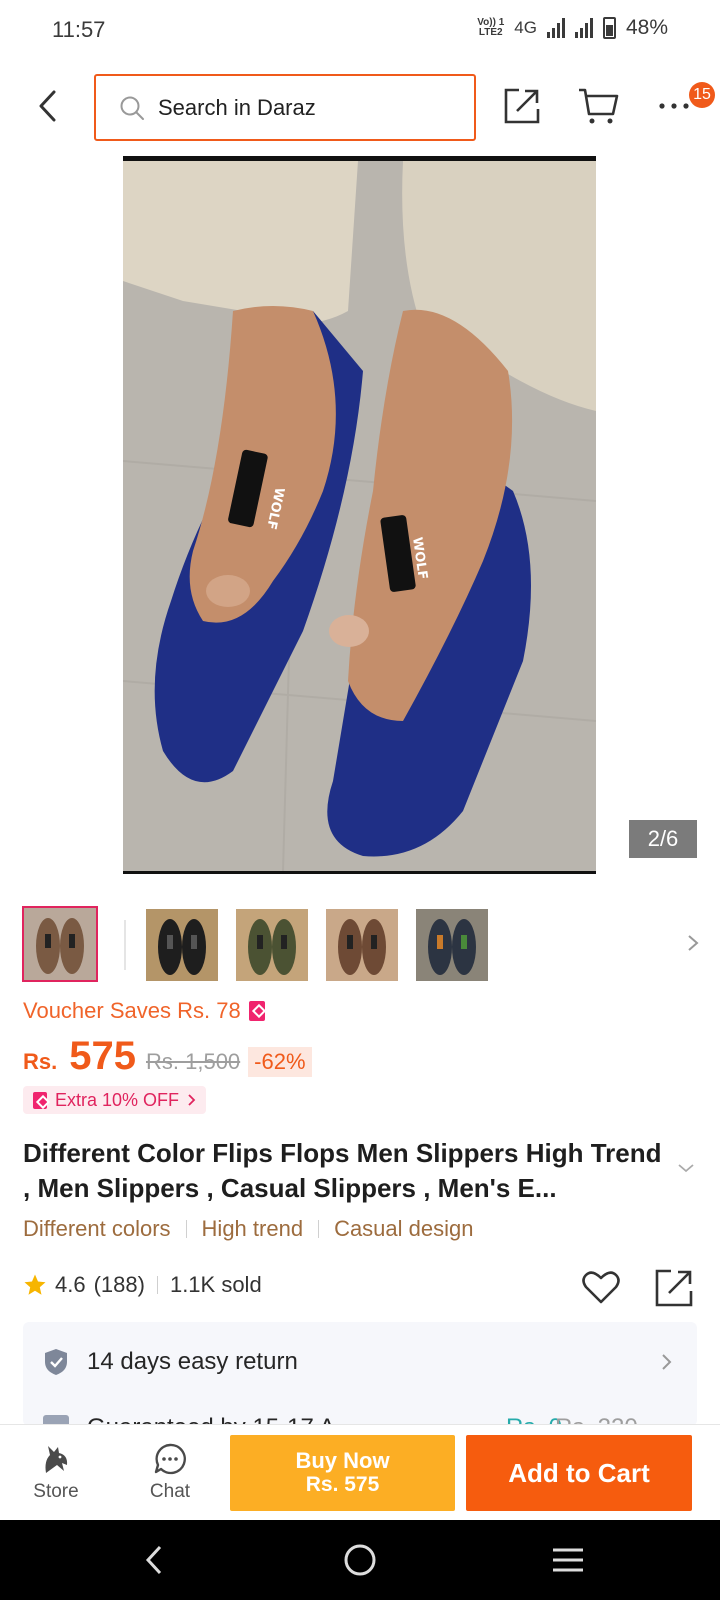  I want to click on store-button: Store, so click(56, 1473).